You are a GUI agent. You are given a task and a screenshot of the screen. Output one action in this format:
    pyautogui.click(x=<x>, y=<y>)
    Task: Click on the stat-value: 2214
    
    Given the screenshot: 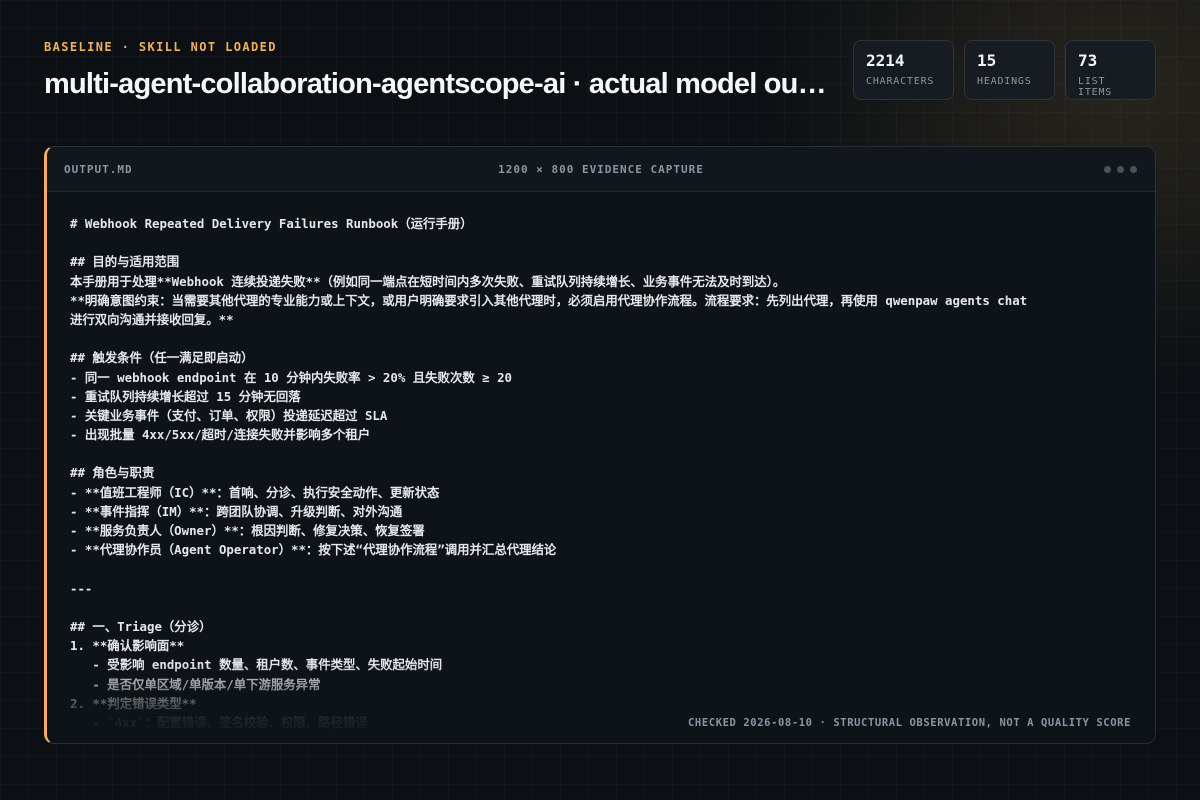 What is the action you would take?
    pyautogui.click(x=885, y=60)
    